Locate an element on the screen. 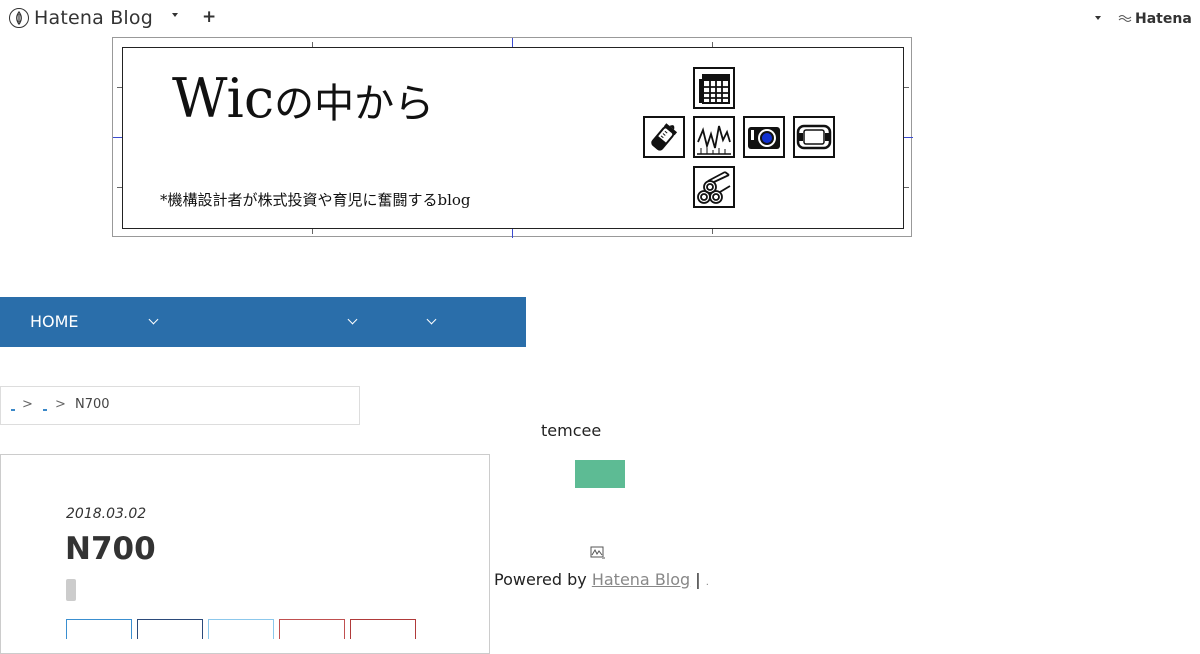  footer-pipe: | is located at coordinates (698, 579).